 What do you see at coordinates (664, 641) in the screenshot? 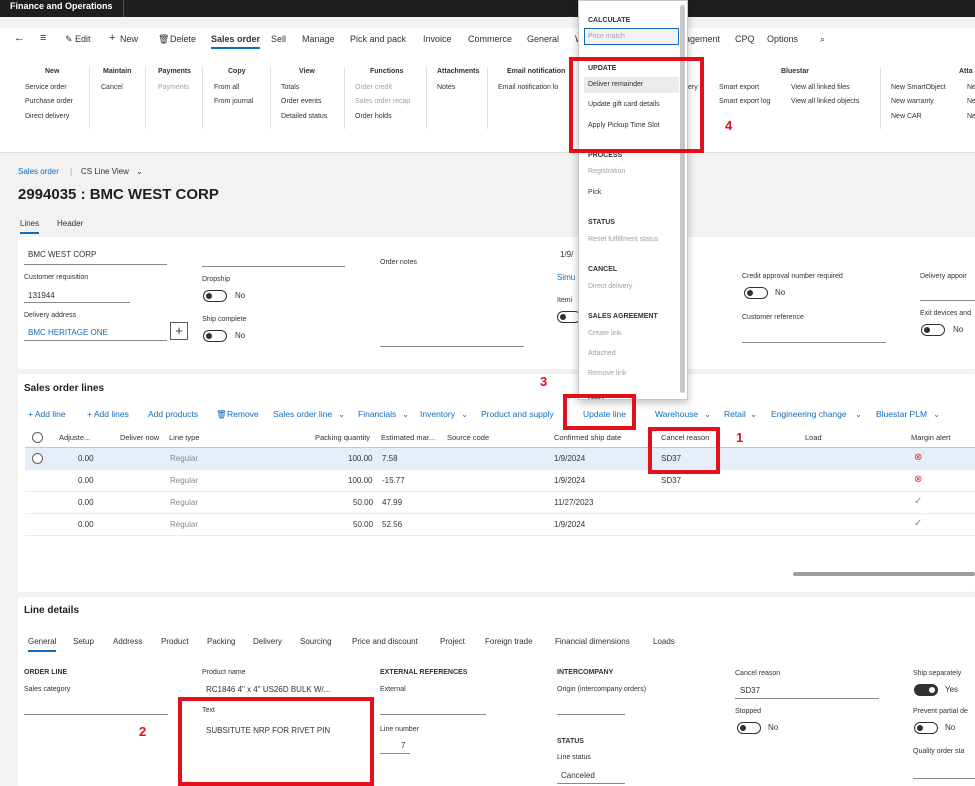
I see `ld-tab-loads: Loads` at bounding box center [664, 641].